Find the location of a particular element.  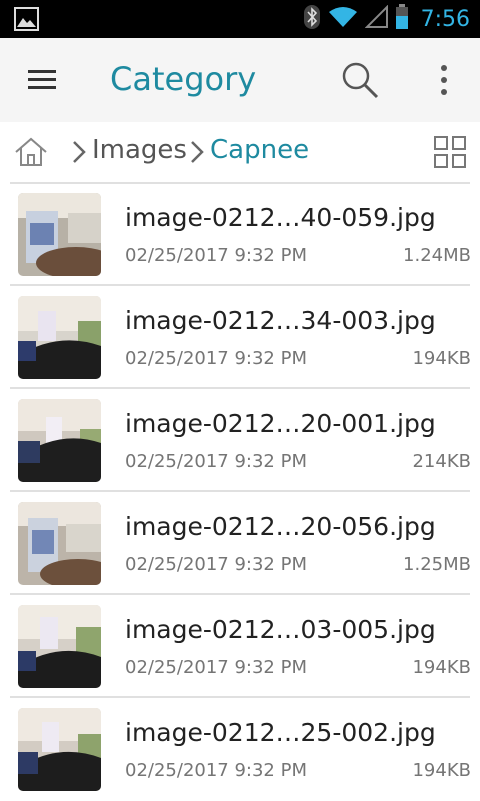

app-title: Category is located at coordinates (183, 79).